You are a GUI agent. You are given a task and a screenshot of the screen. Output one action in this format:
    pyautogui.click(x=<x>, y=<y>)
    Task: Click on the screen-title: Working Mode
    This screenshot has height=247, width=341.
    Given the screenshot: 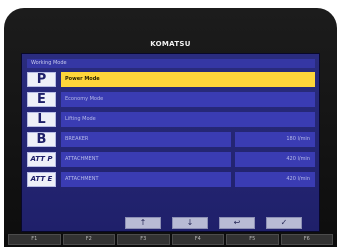 What is the action you would take?
    pyautogui.click(x=171, y=63)
    